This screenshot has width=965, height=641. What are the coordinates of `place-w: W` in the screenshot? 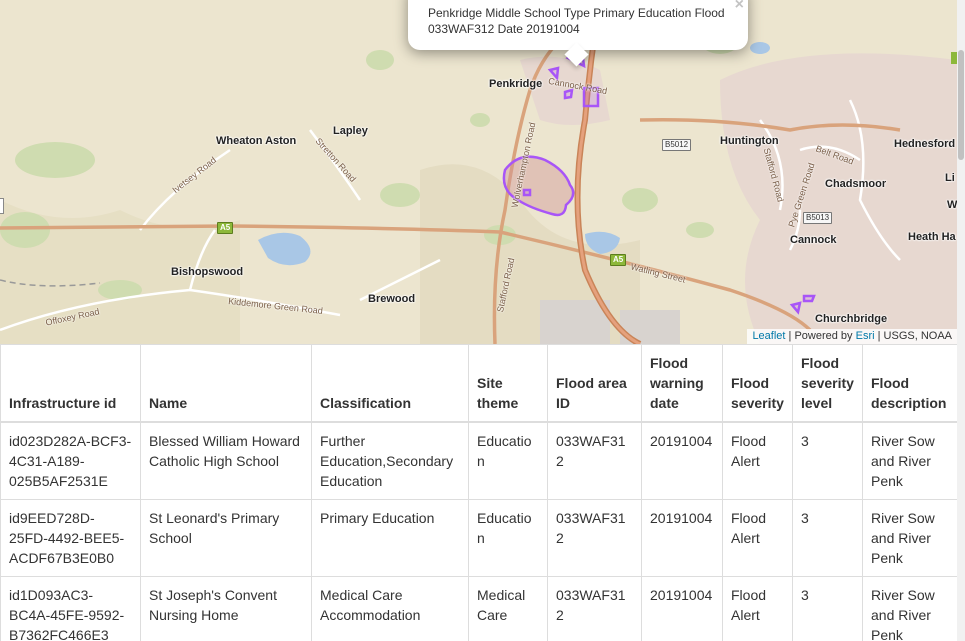 It's located at (952, 205).